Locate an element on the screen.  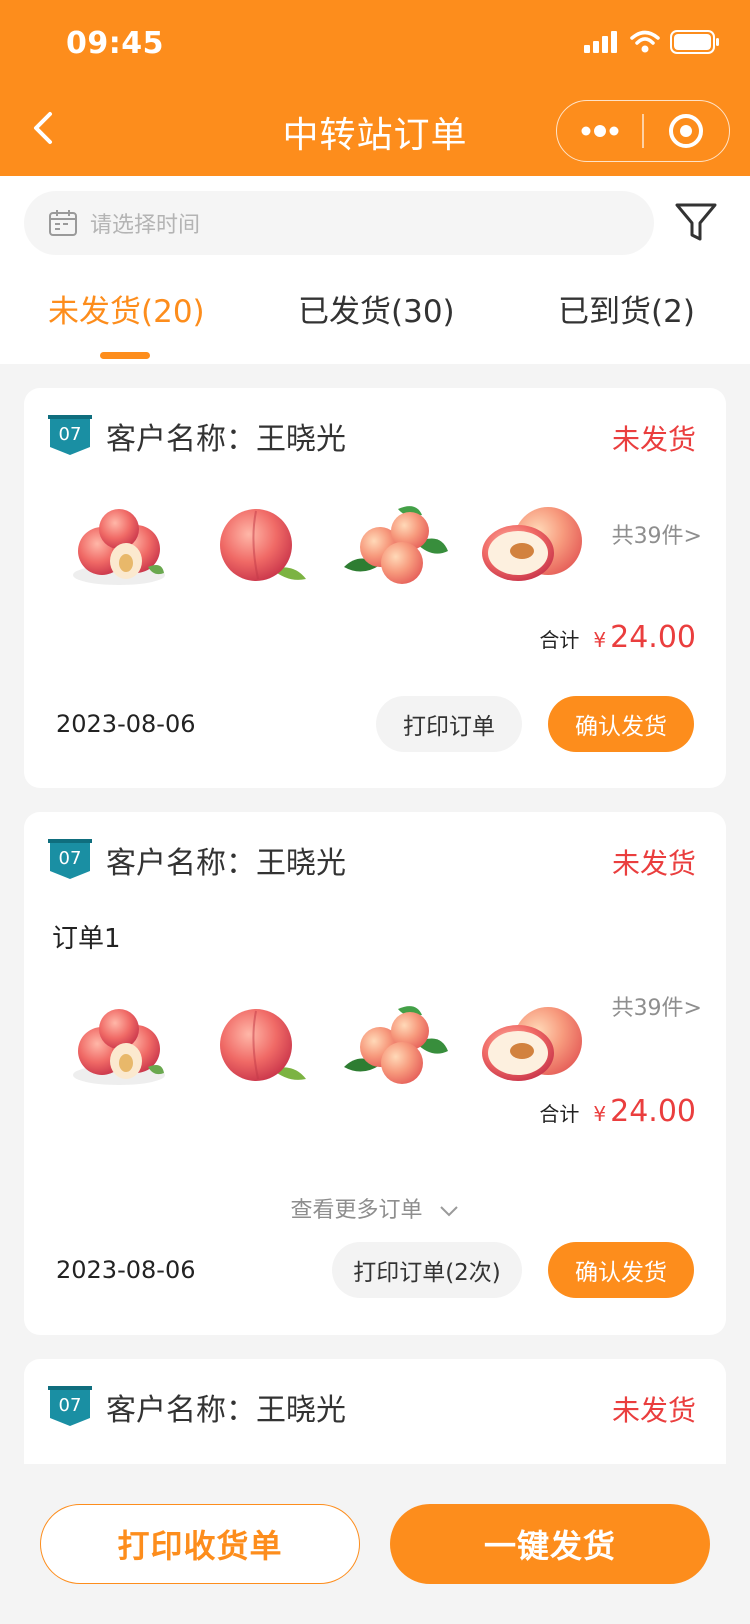
date-picker: 请选择时间 is located at coordinates (339, 223).